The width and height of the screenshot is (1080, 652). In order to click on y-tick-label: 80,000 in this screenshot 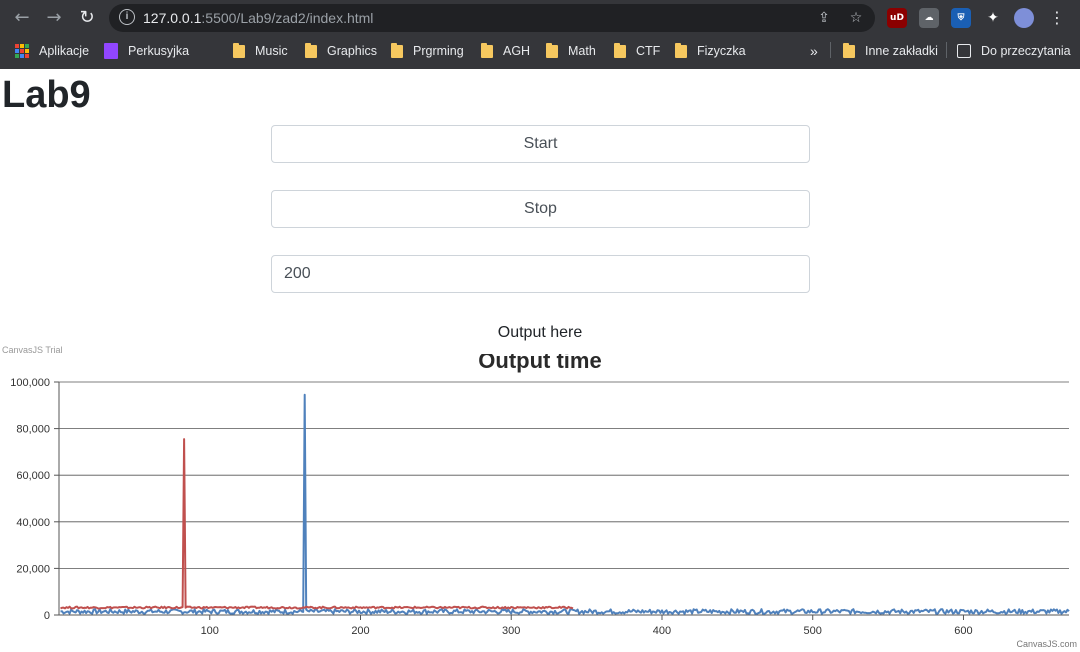, I will do `click(33, 430)`.